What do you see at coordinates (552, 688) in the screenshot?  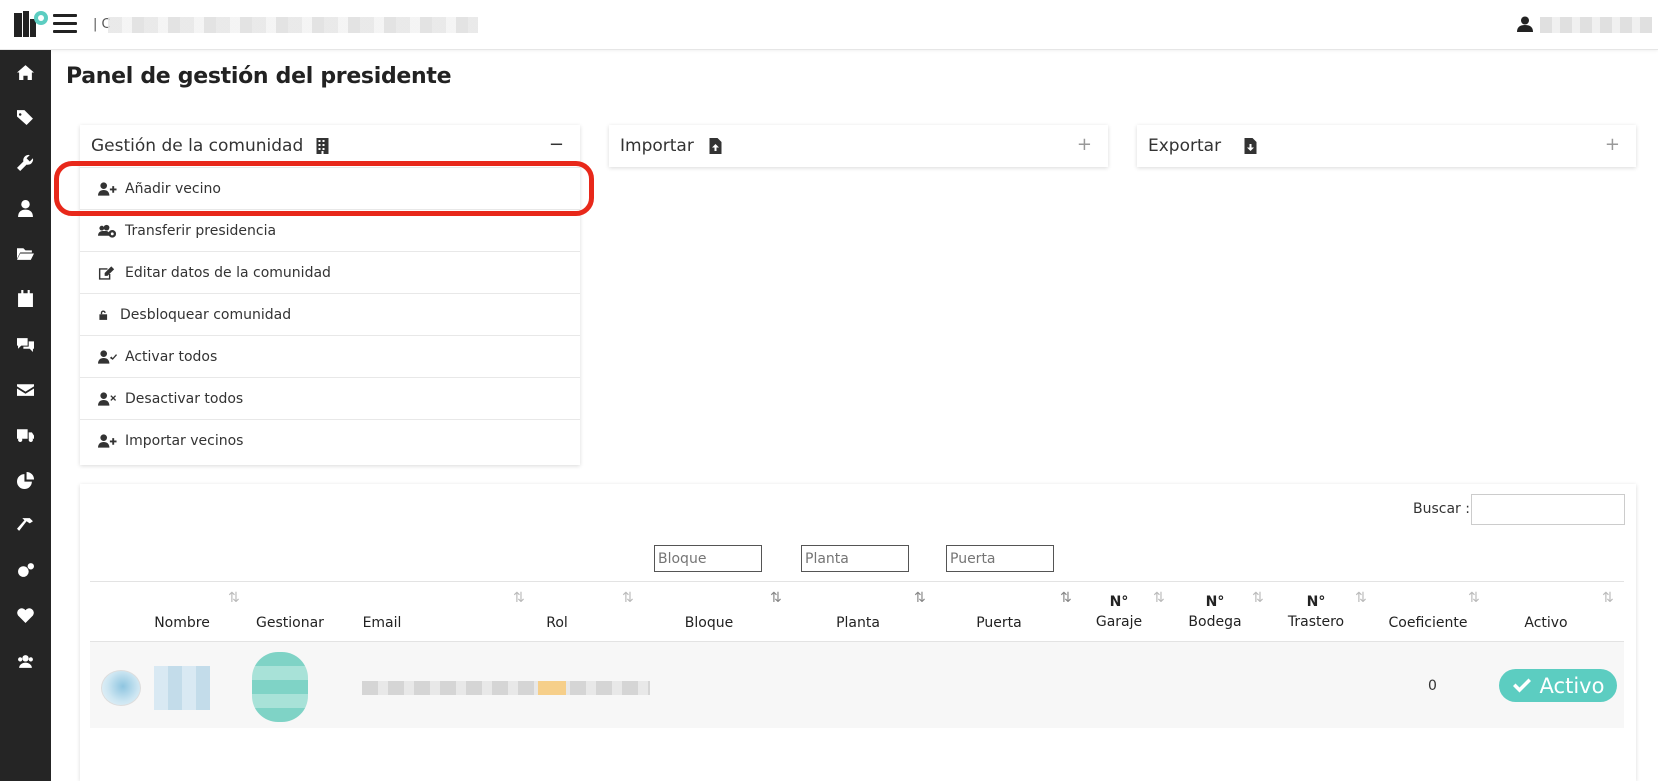 I see `email-redacted-accent` at bounding box center [552, 688].